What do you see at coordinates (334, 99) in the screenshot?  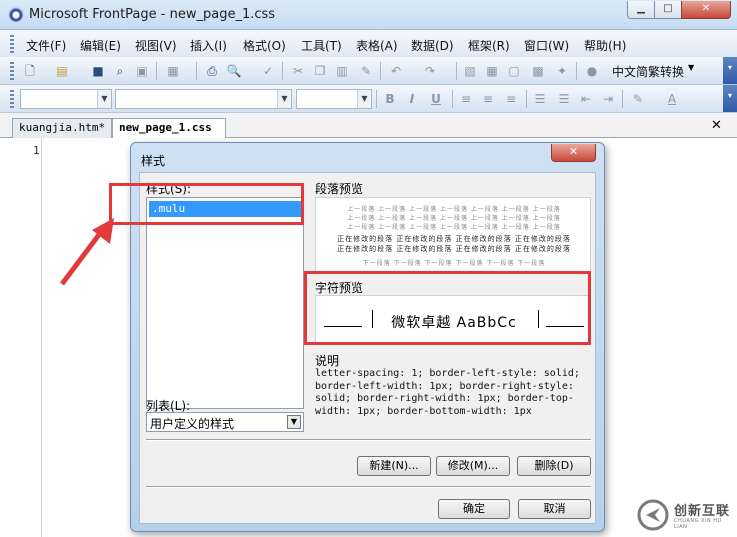 I see `font-size-combo: ▼` at bounding box center [334, 99].